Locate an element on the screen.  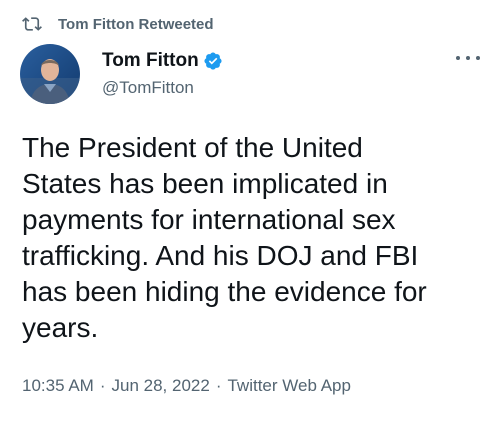
avatar is located at coordinates (50, 74).